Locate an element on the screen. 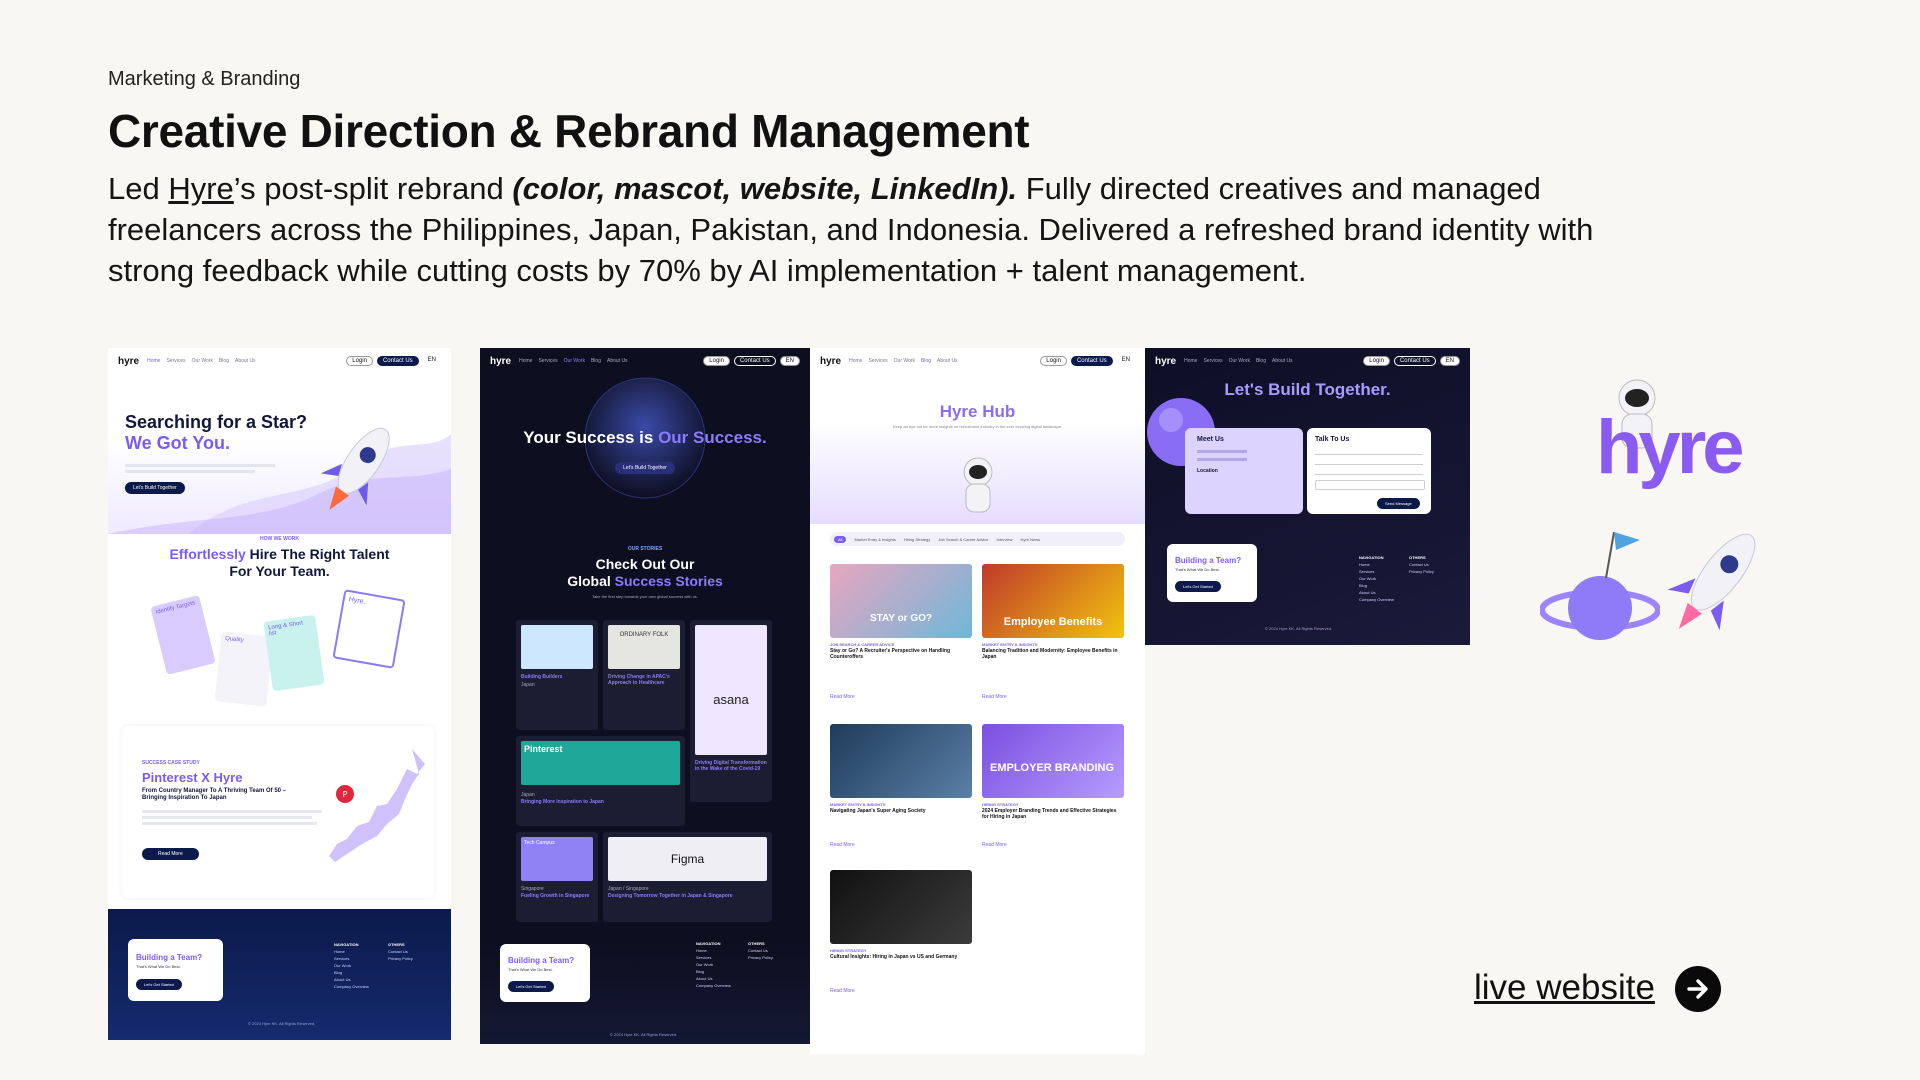 This screenshot has height=1080, width=1920. send-message-button: Send Message is located at coordinates (1398, 503).